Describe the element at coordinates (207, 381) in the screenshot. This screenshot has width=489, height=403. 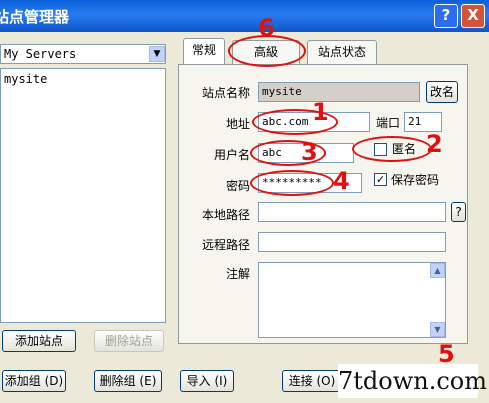
I see `import-button: 导入 (I)` at that location.